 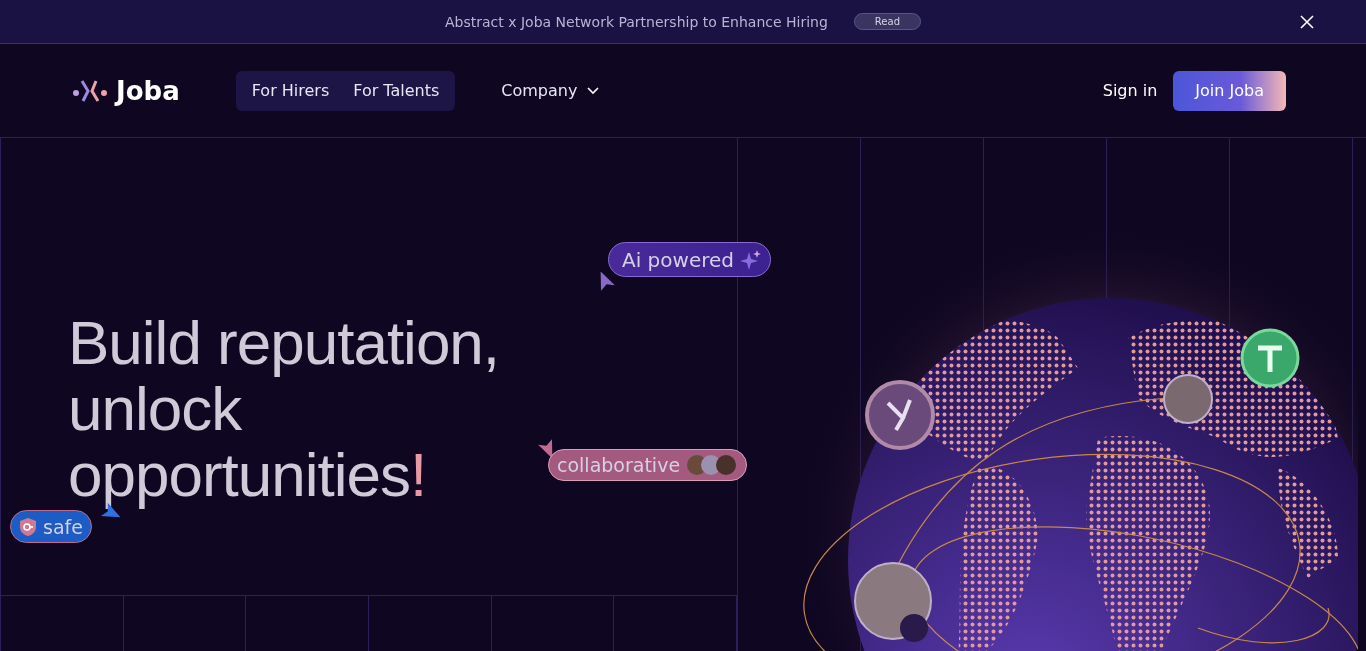 What do you see at coordinates (284, 409) in the screenshot?
I see `hero-headline: Build reputation, unlock opportunities!` at bounding box center [284, 409].